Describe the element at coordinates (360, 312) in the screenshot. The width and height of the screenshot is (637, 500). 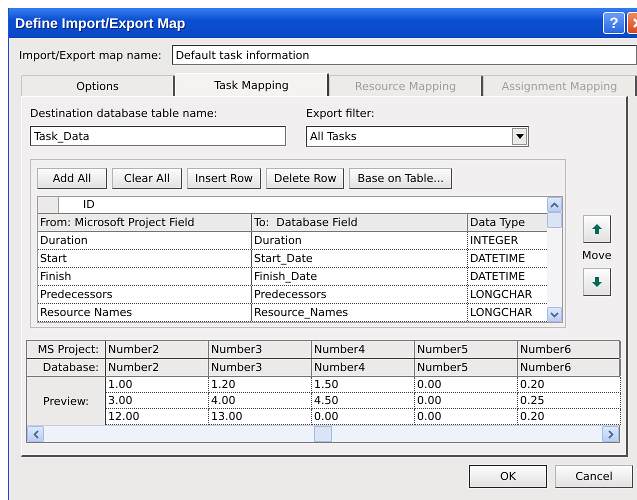
I see `table-cell: Resource_Names` at that location.